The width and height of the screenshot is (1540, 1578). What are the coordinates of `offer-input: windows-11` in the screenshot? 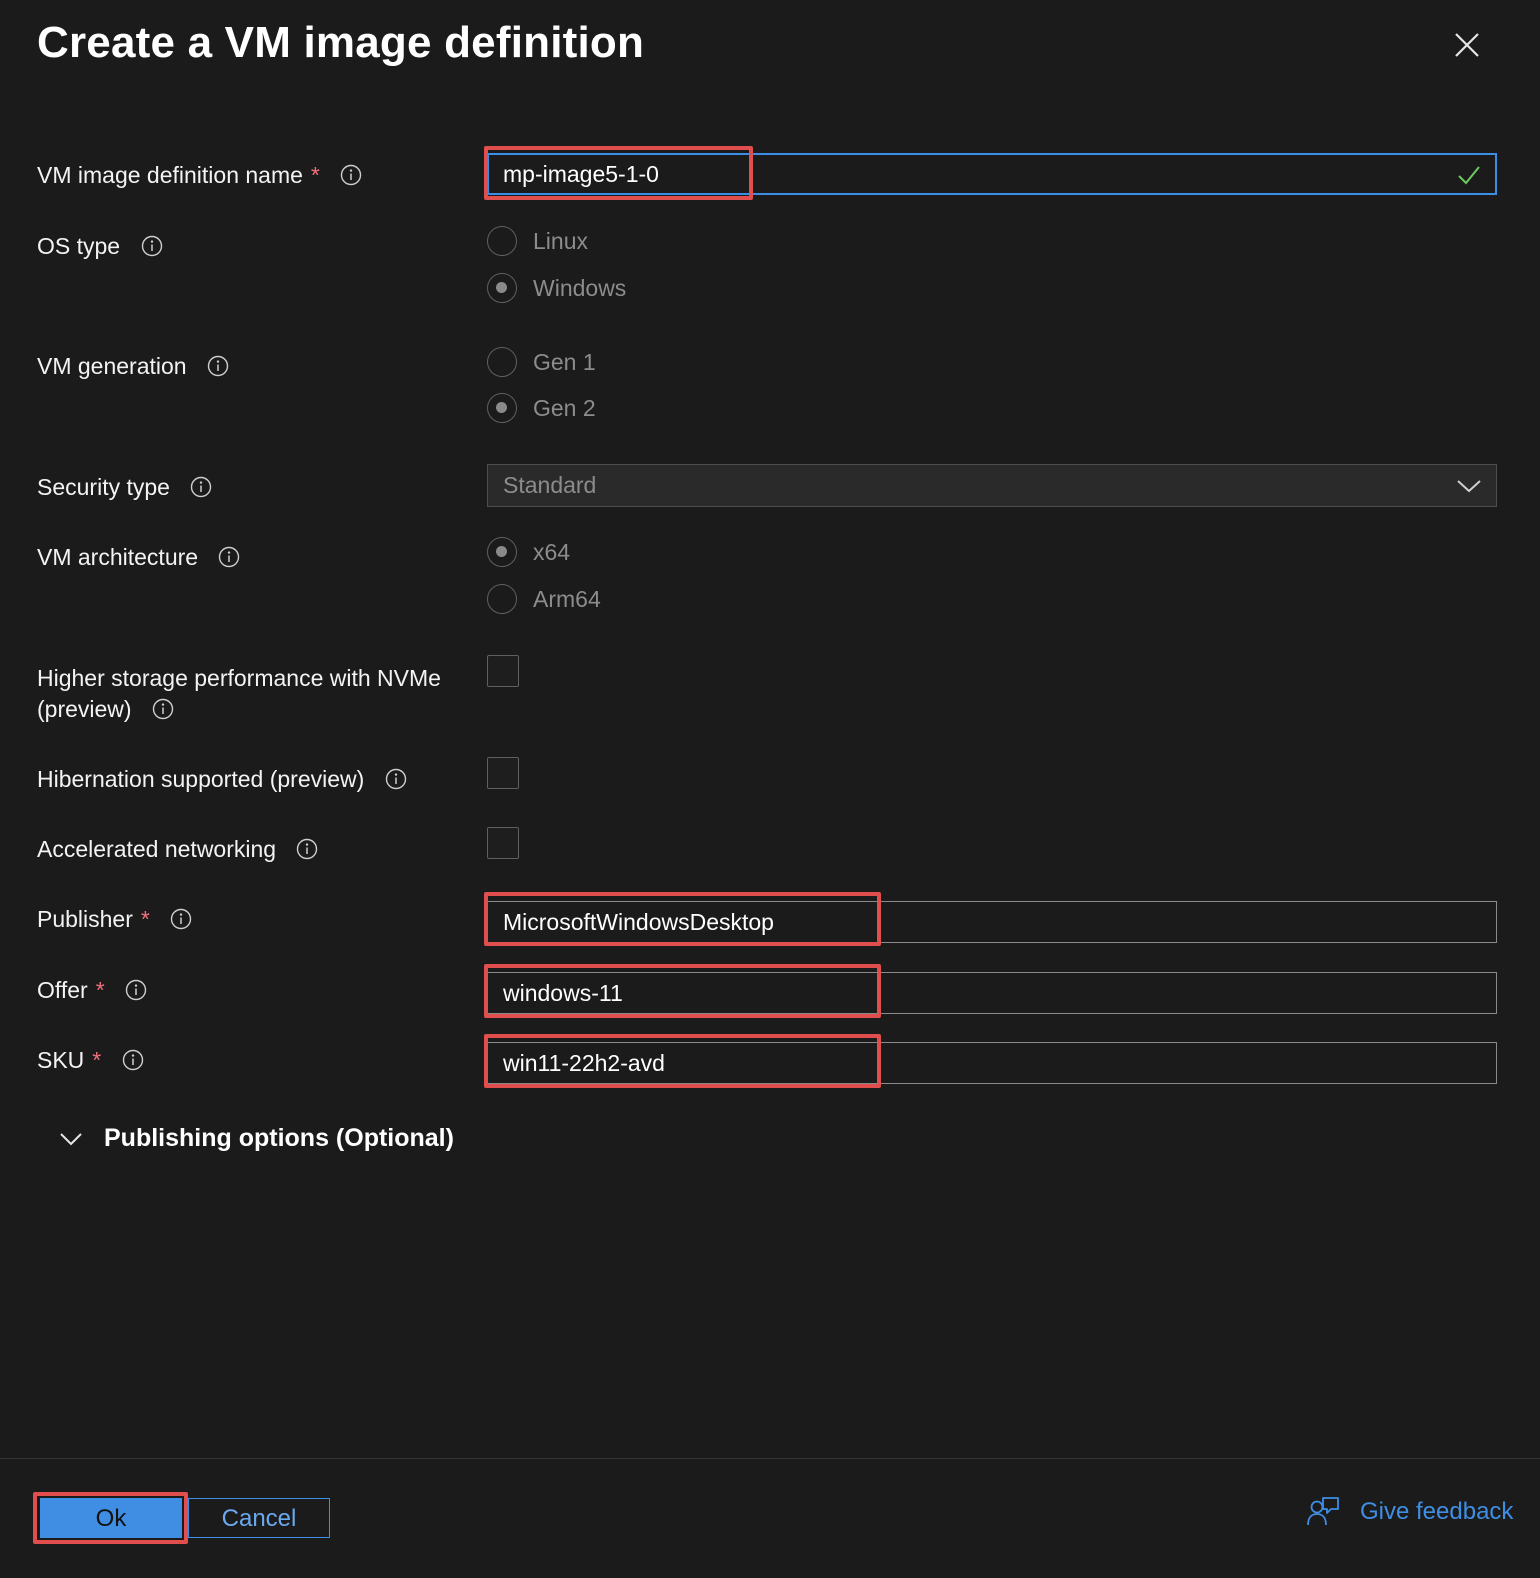 It's located at (992, 993).